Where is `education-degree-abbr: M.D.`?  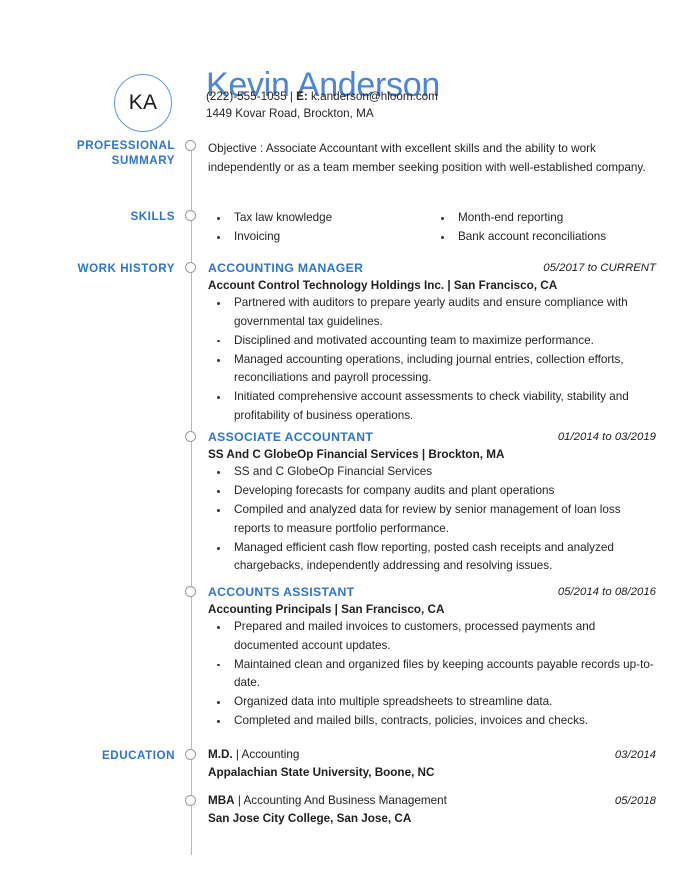 education-degree-abbr: M.D. is located at coordinates (220, 754).